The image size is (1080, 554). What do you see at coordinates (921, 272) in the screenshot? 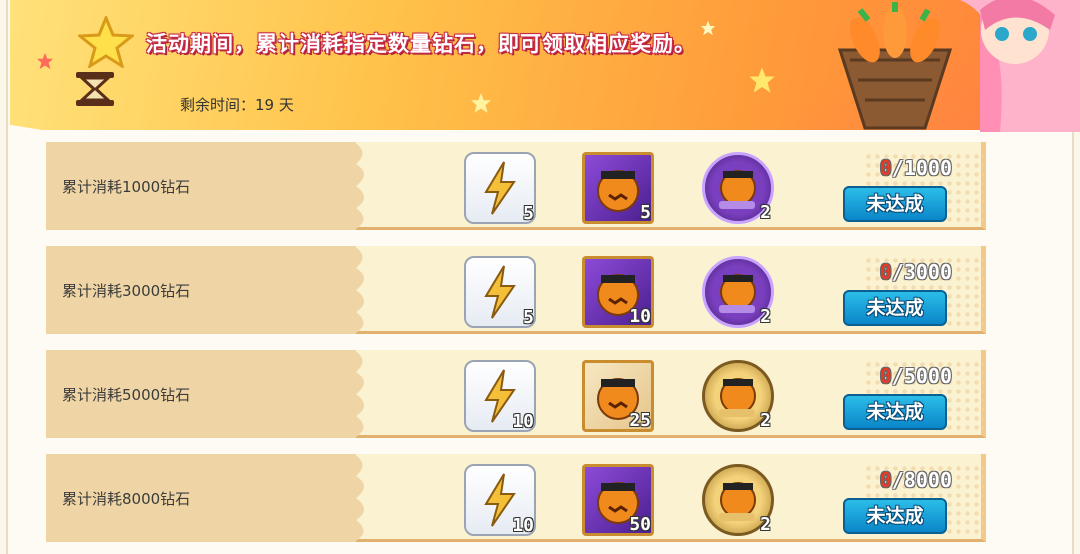
I see `progress-target: /3000` at bounding box center [921, 272].